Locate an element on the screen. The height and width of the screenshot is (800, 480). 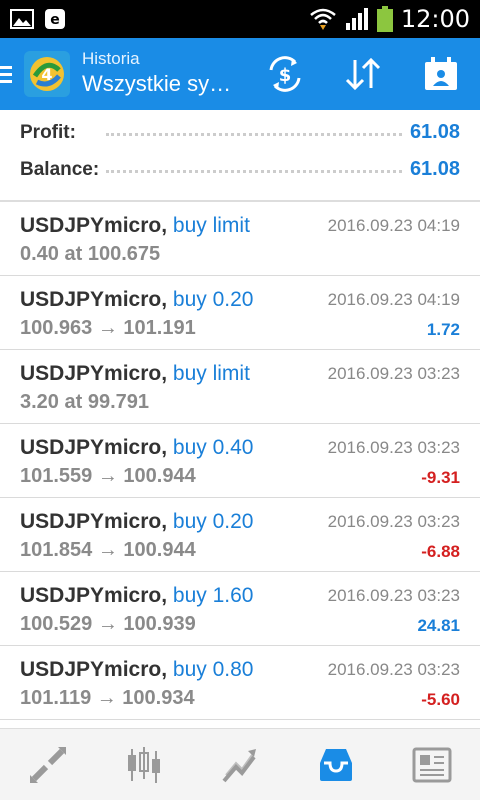
battery-icon is located at coordinates (384, 19).